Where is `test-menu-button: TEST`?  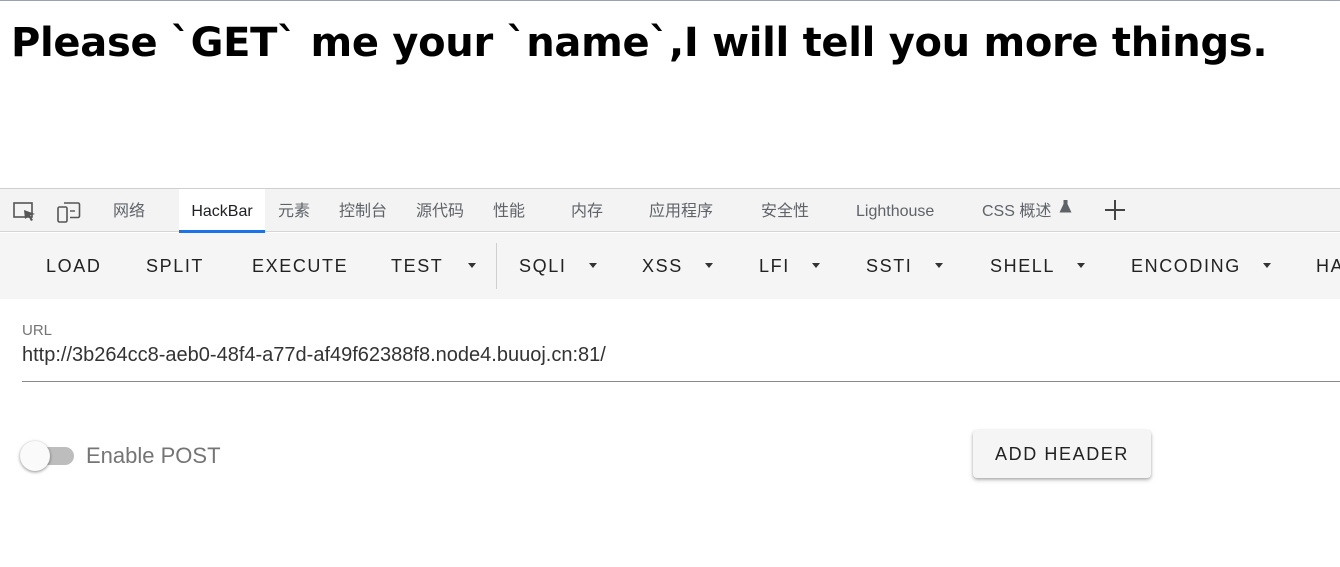 test-menu-button: TEST is located at coordinates (433, 266).